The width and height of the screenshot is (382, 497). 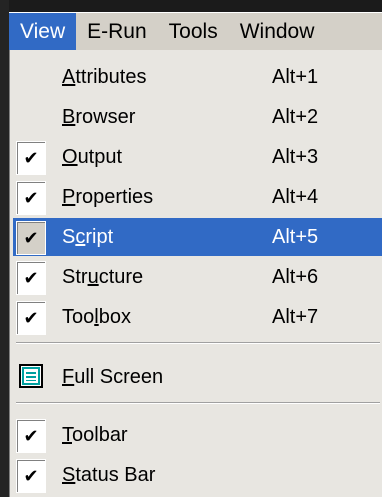 What do you see at coordinates (295, 276) in the screenshot?
I see `menu-item-shortcut: Alt+6` at bounding box center [295, 276].